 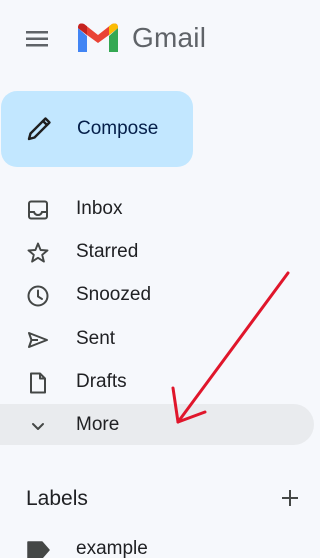 I want to click on label-item-label: example, so click(x=112, y=548).